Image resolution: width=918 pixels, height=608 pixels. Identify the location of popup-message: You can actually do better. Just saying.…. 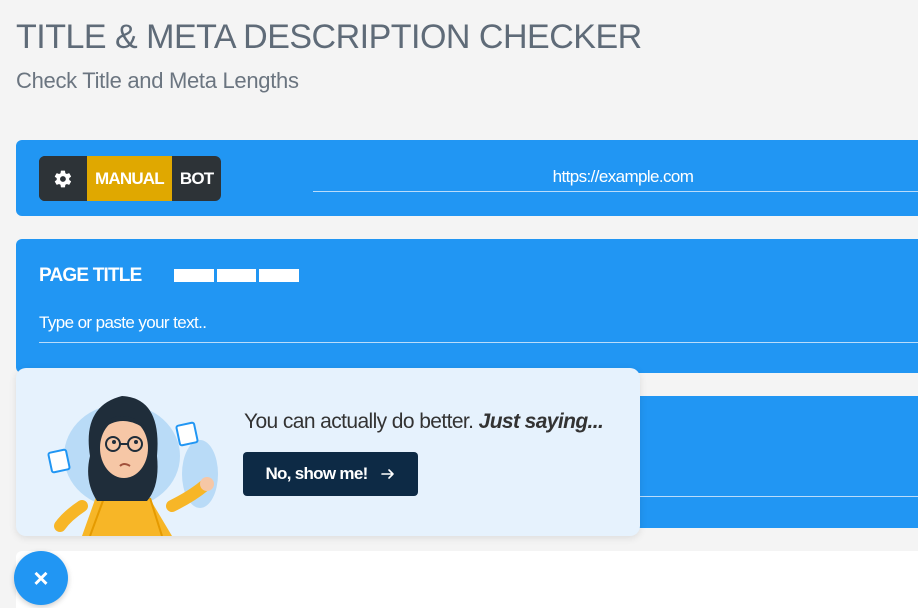
(424, 422).